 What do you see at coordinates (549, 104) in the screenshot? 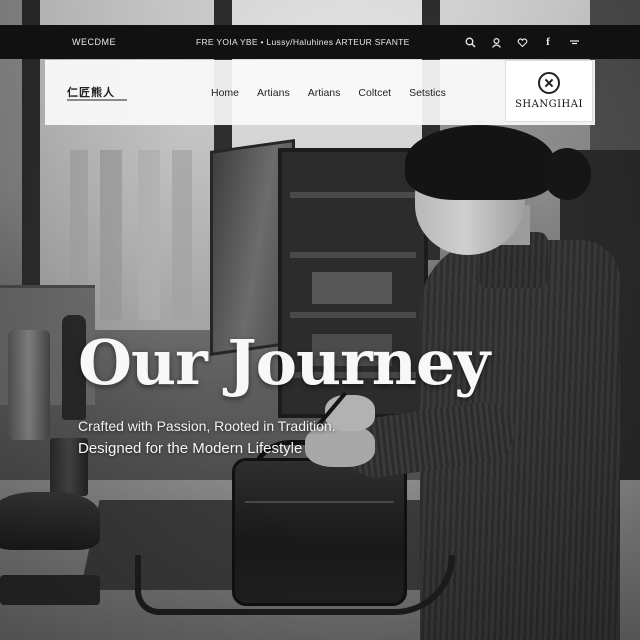
I see `logo-text: SHANGIHAI` at bounding box center [549, 104].